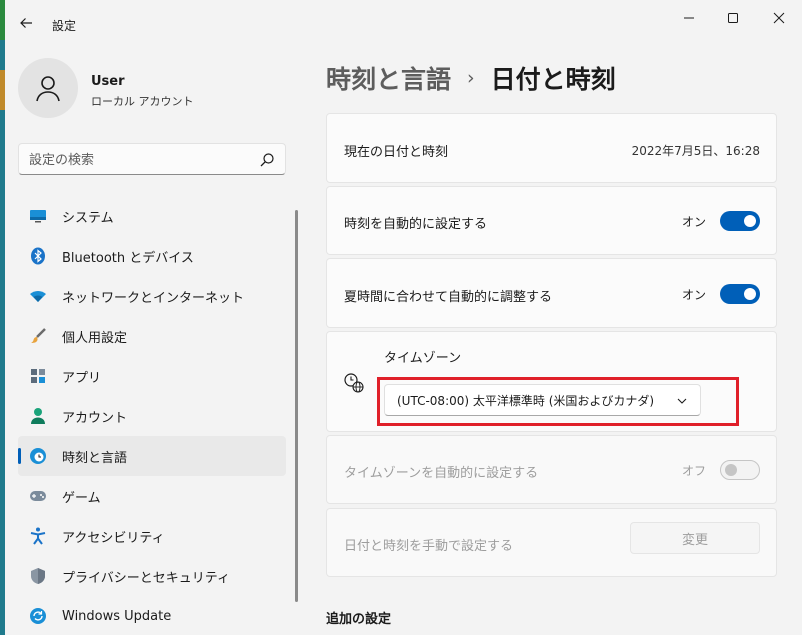 The image size is (802, 635). I want to click on auto-time-label: 時刻を自動的に設定する, so click(416, 224).